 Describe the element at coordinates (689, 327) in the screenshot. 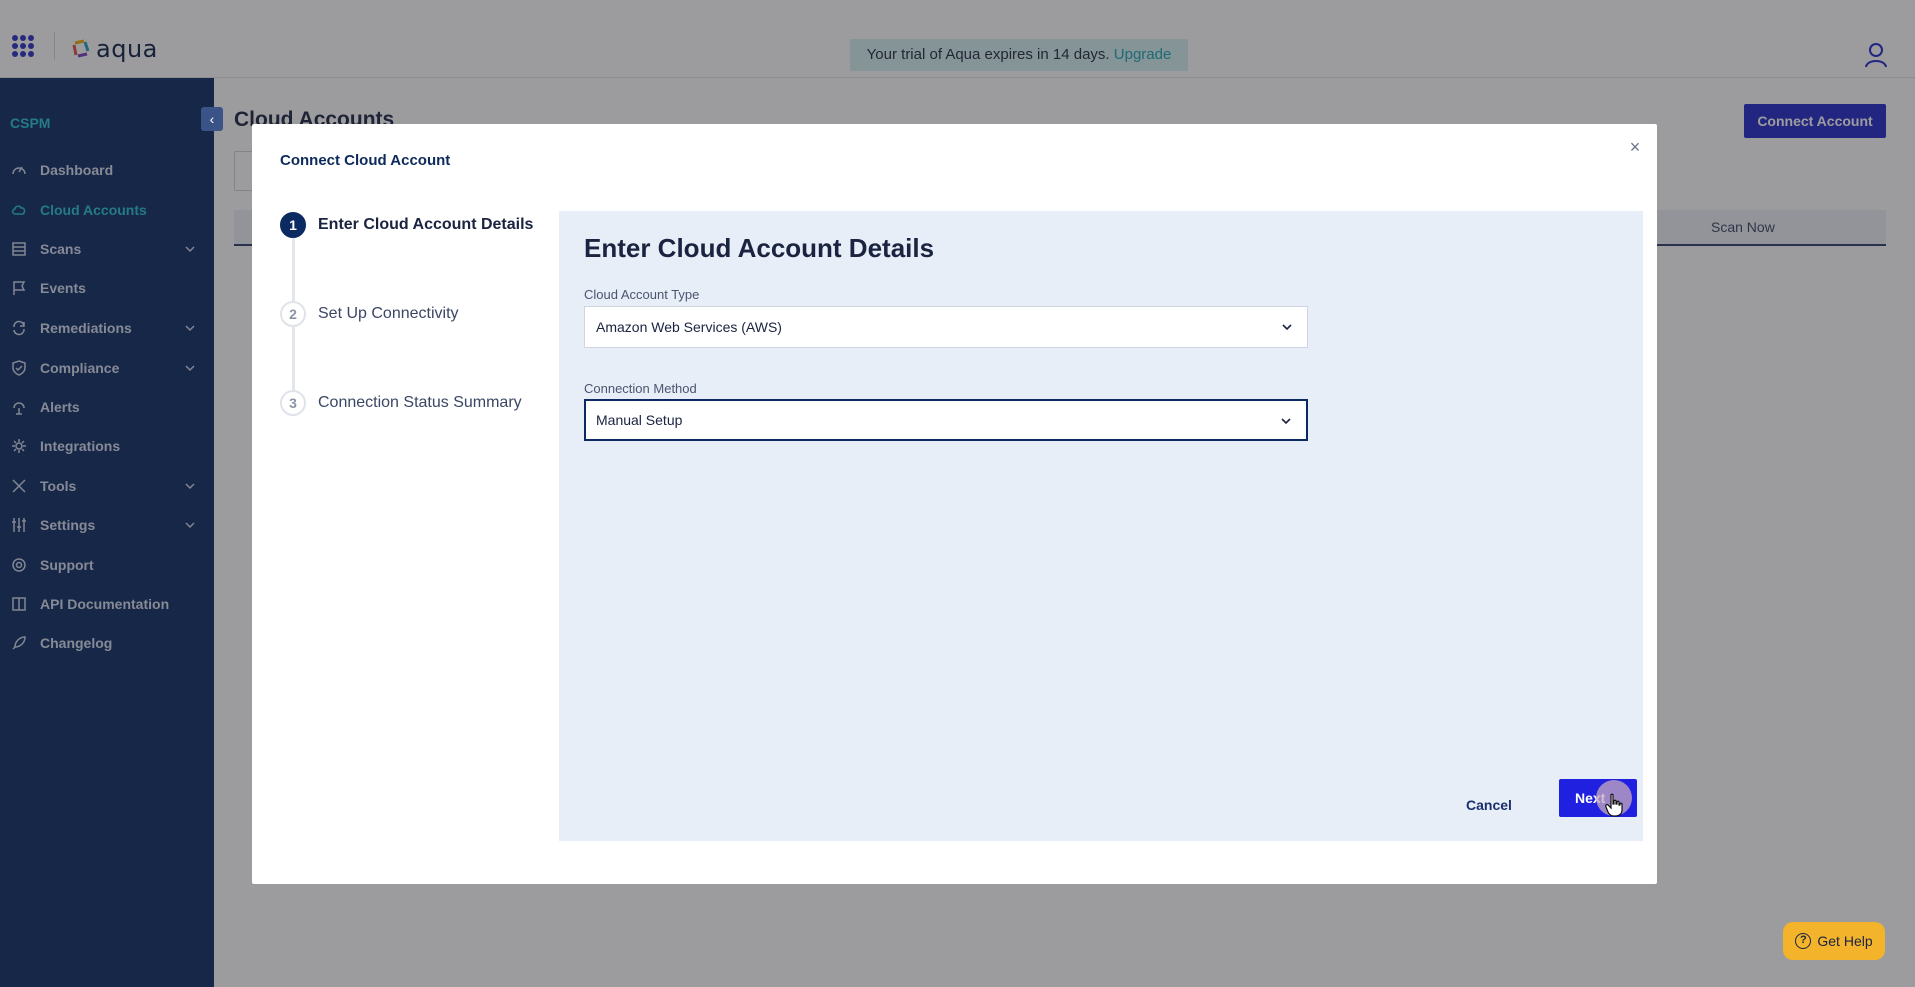

I see `account-type-value: Amazon Web Services (AWS)` at that location.